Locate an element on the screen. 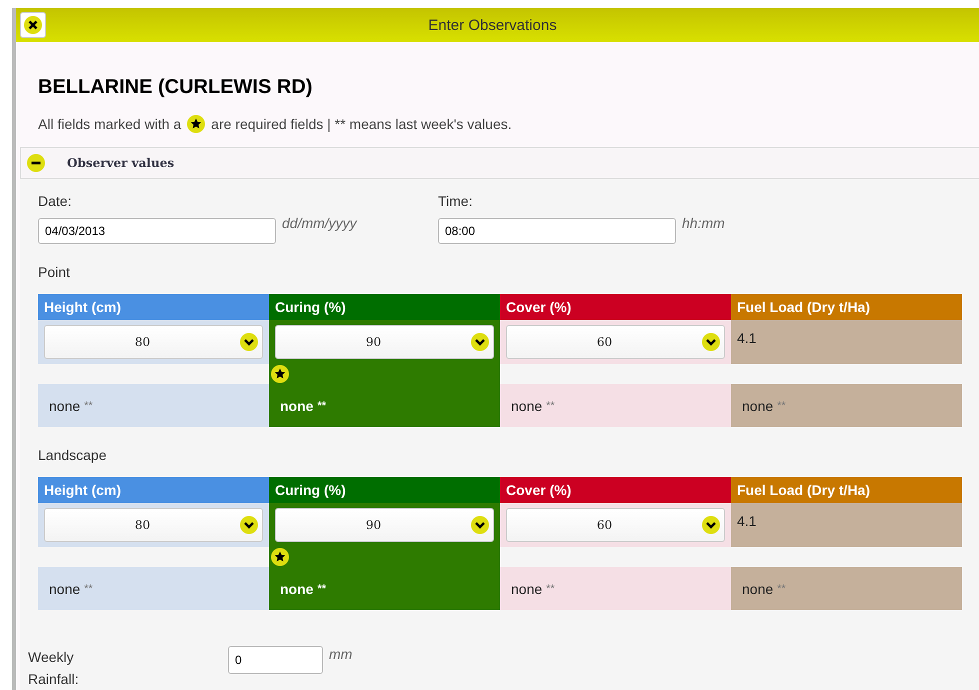  close-button is located at coordinates (33, 25).